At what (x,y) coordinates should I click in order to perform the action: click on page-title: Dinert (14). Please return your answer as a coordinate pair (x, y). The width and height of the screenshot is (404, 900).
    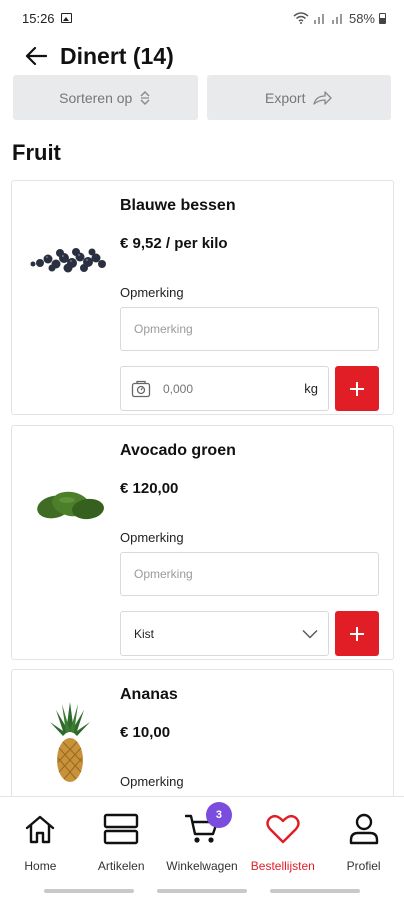
    Looking at the image, I should click on (117, 55).